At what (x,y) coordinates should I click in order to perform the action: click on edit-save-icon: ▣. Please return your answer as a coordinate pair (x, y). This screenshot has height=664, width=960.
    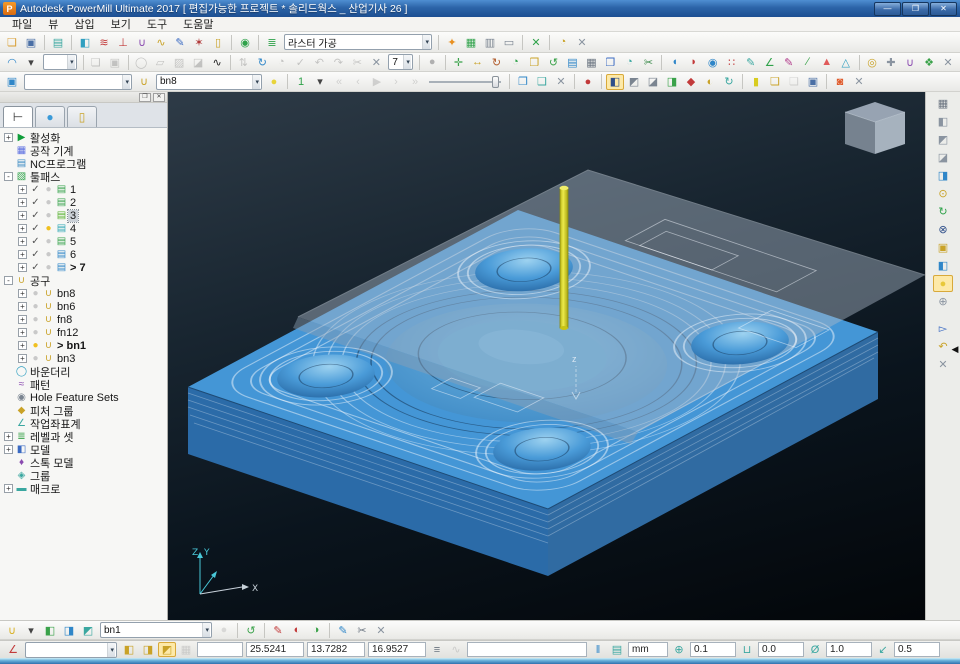
    Looking at the image, I should click on (115, 62).